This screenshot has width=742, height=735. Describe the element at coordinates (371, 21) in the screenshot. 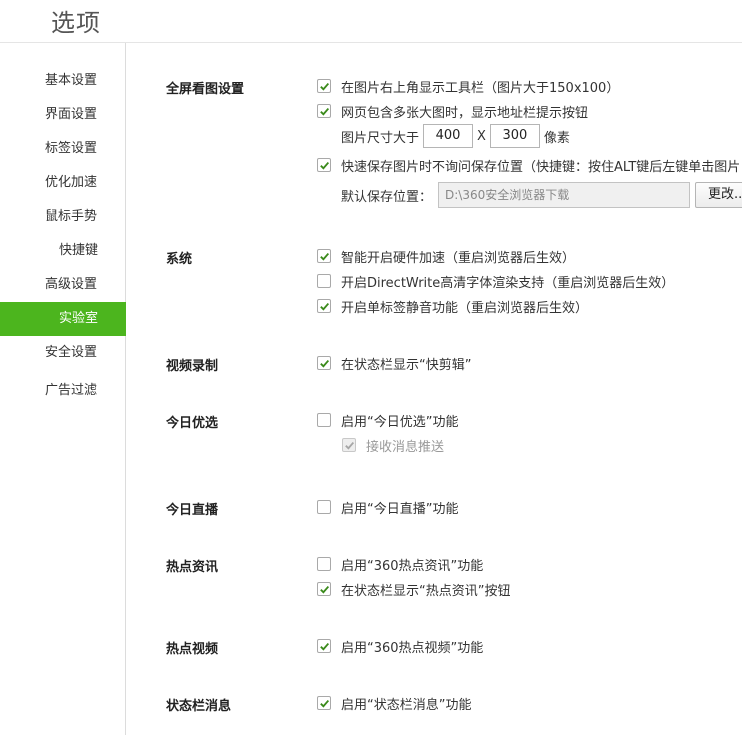

I see `title-bar: 选项` at that location.